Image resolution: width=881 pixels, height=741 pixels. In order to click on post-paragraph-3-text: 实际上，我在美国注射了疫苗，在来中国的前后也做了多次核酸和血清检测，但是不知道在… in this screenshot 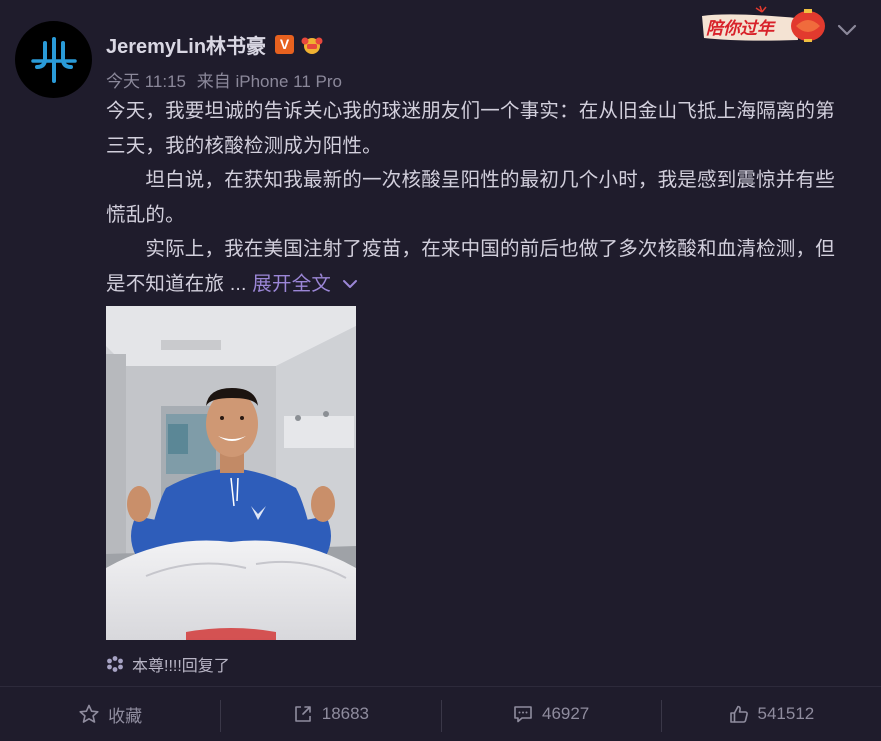, I will do `click(470, 266)`.